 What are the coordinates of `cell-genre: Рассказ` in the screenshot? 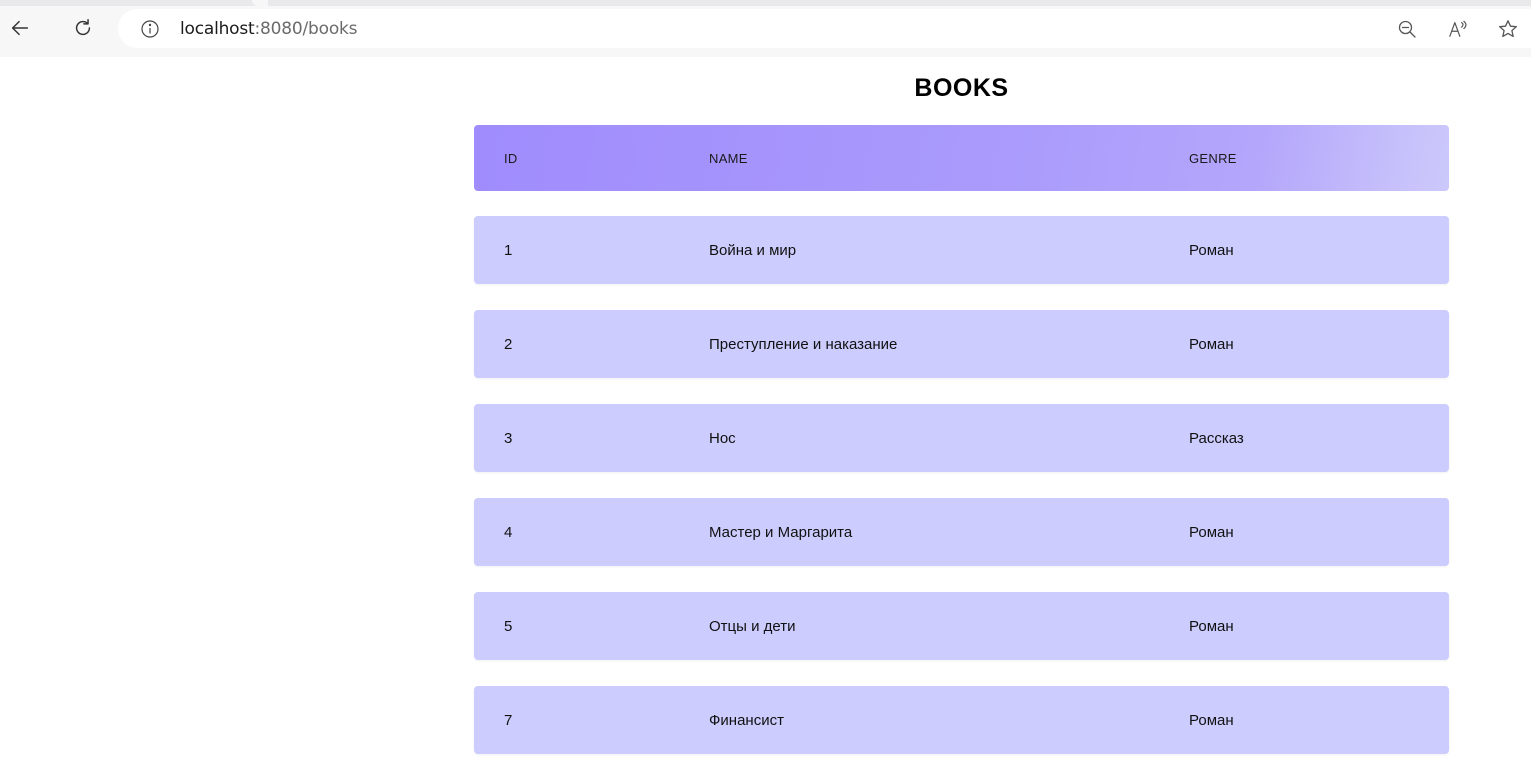 It's located at (1216, 438).